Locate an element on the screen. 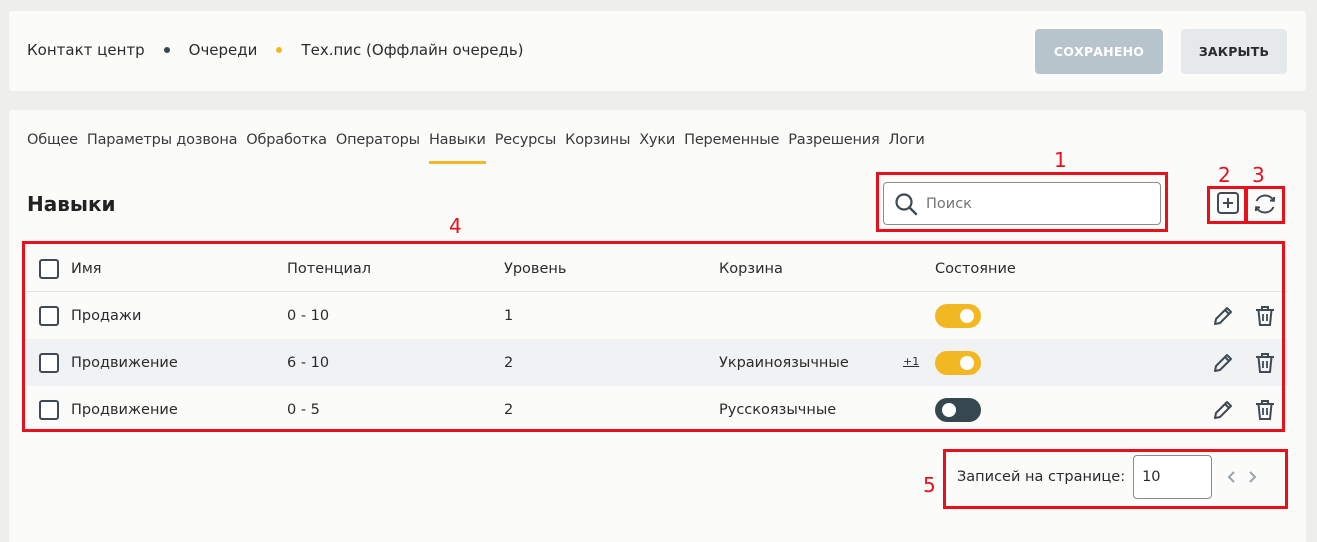 Image resolution: width=1317 pixels, height=542 pixels. breadcrumb-item-contact-center: Контакт центр is located at coordinates (86, 50).